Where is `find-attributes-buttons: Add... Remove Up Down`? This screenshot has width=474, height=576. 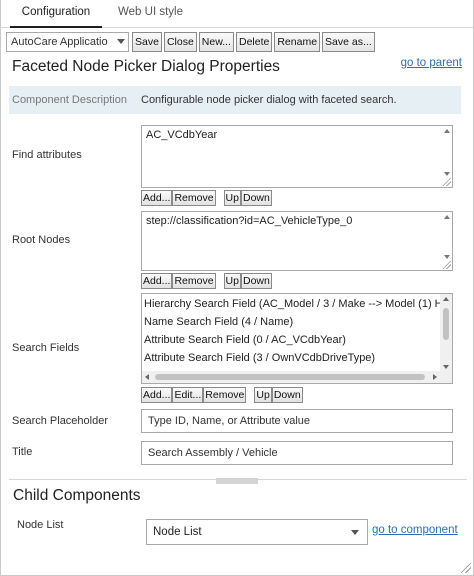
find-attributes-buttons: Add... Remove Up Down is located at coordinates (206, 198).